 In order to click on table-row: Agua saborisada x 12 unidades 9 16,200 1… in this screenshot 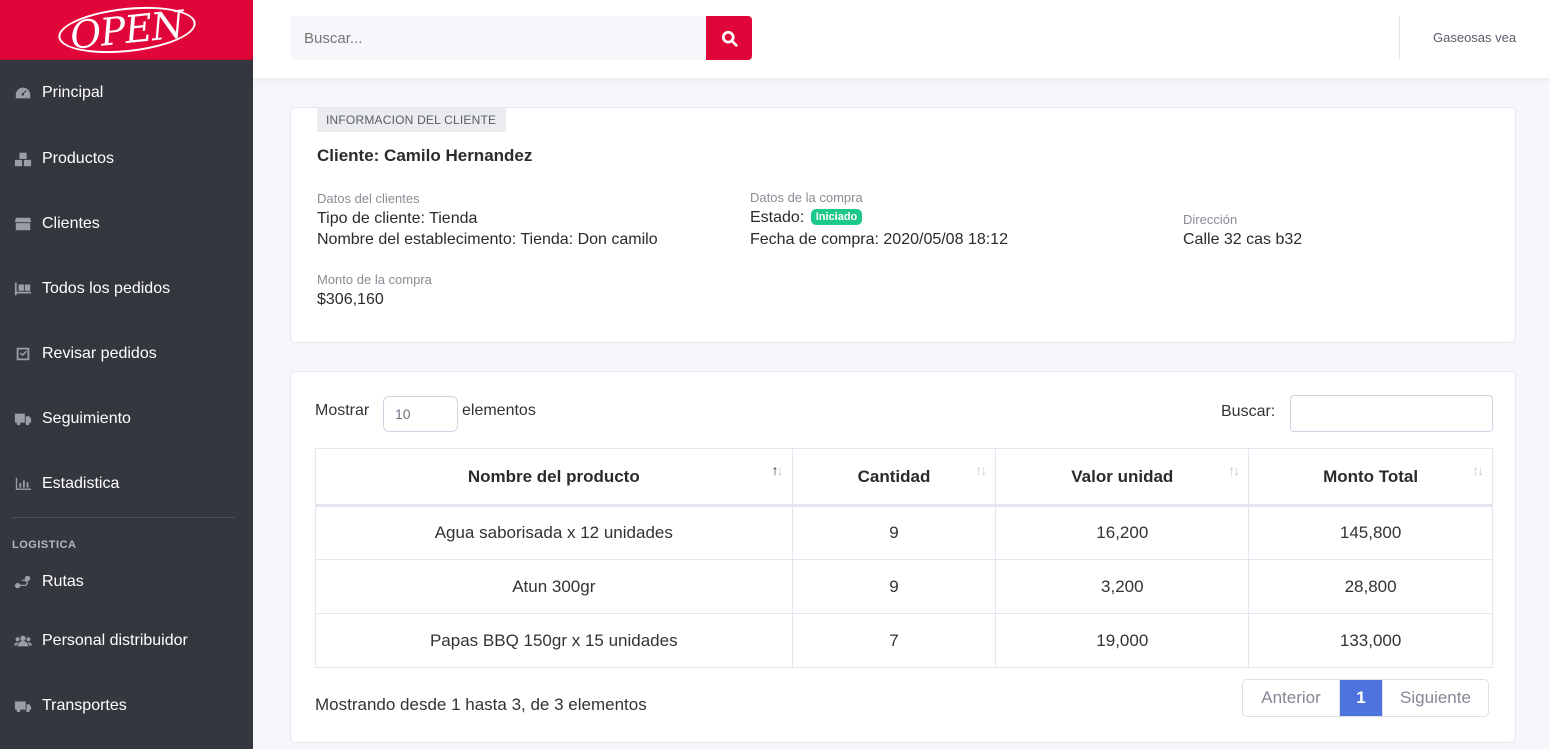, I will do `click(904, 532)`.